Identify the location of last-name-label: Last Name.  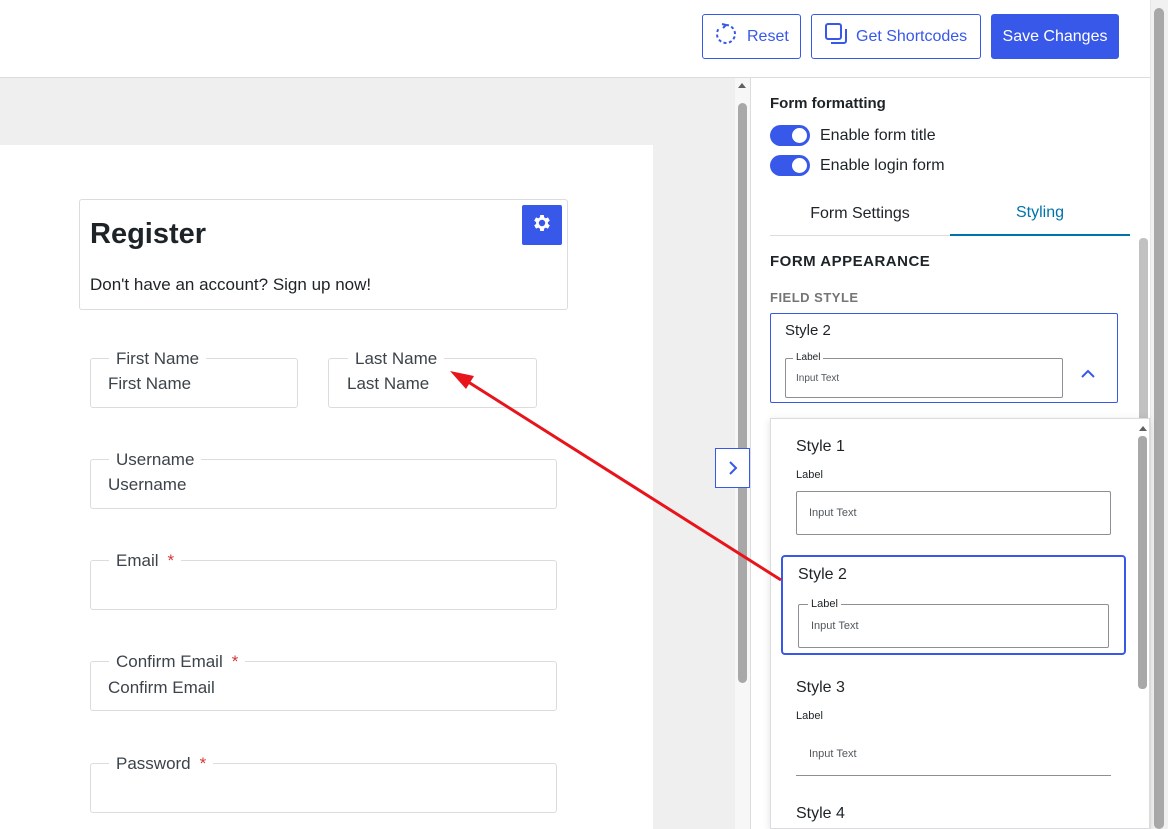
(396, 359).